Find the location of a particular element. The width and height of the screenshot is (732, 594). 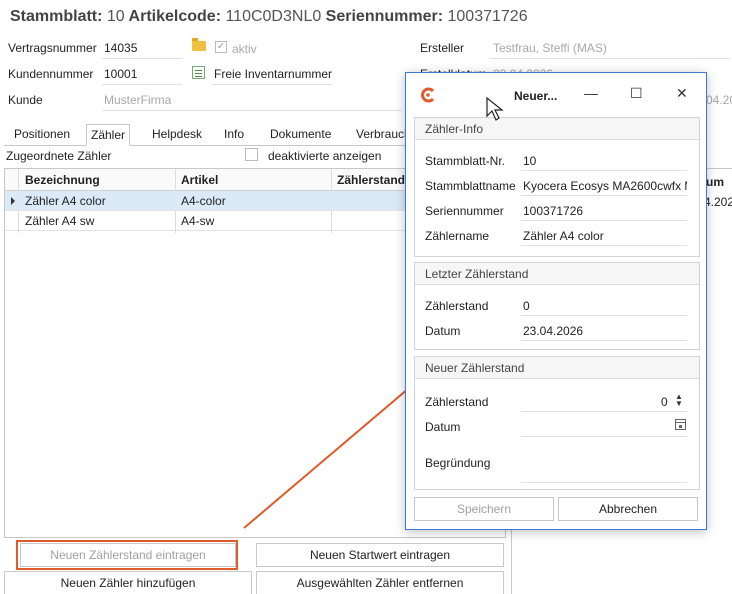

calendar-icon is located at coordinates (680, 424).